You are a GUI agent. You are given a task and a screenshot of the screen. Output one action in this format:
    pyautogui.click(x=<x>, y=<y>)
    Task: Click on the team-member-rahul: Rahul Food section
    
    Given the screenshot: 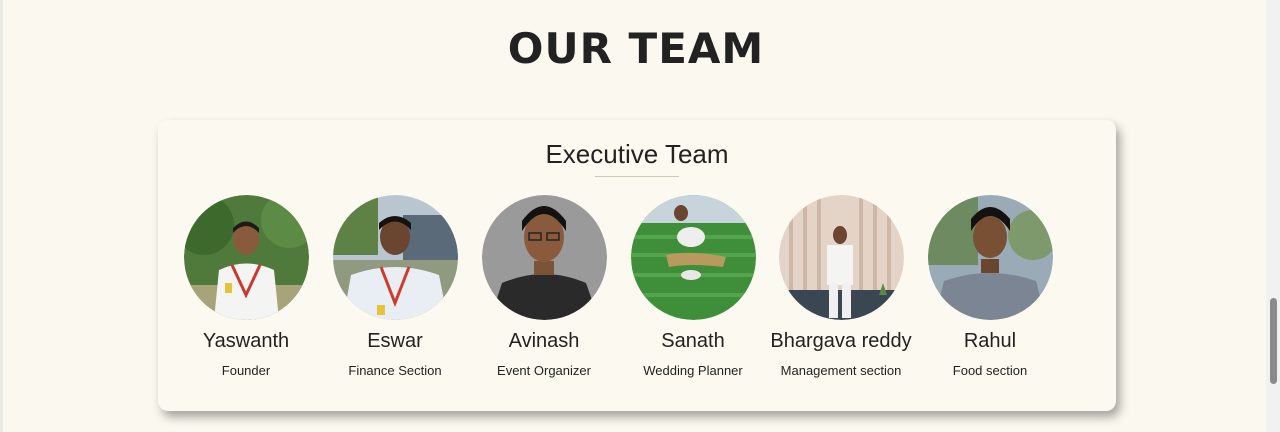 What is the action you would take?
    pyautogui.click(x=990, y=286)
    